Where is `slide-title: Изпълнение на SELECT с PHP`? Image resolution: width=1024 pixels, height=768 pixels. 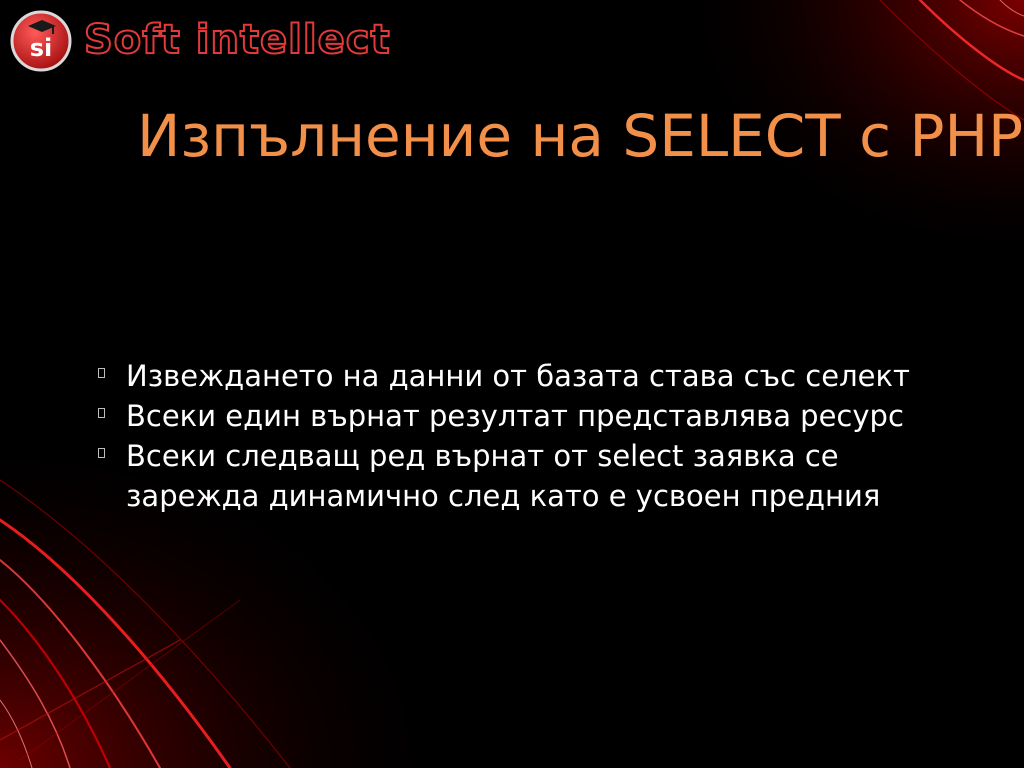 slide-title: Изпълнение на SELECT с PHP is located at coordinates (580, 136).